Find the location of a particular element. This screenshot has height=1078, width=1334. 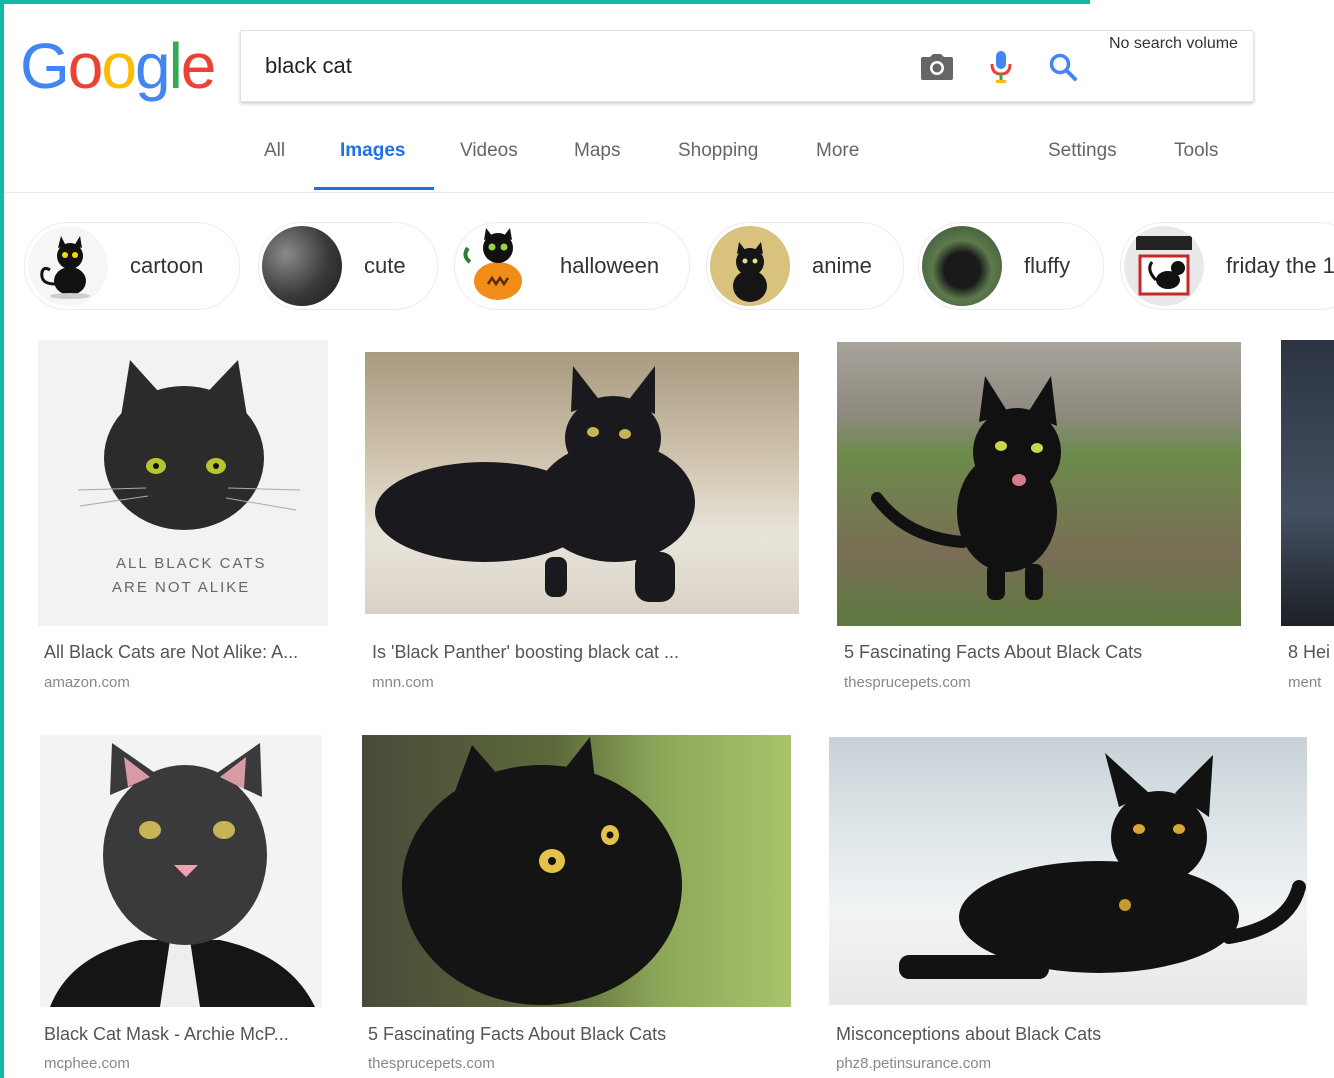

result-source: amazon.com is located at coordinates (87, 682).